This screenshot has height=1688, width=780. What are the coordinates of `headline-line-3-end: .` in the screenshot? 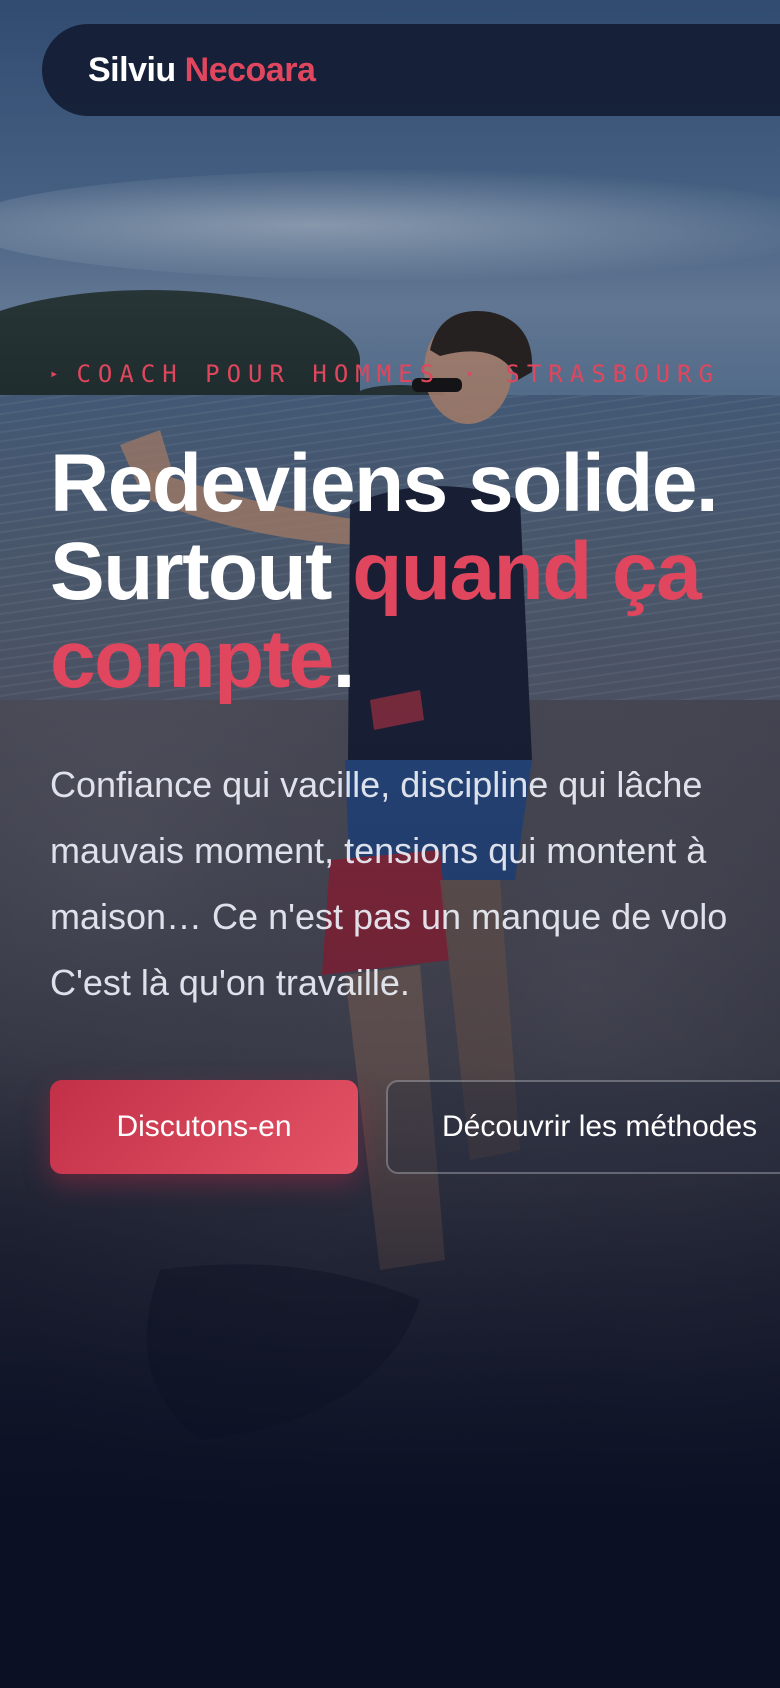 It's located at (344, 659).